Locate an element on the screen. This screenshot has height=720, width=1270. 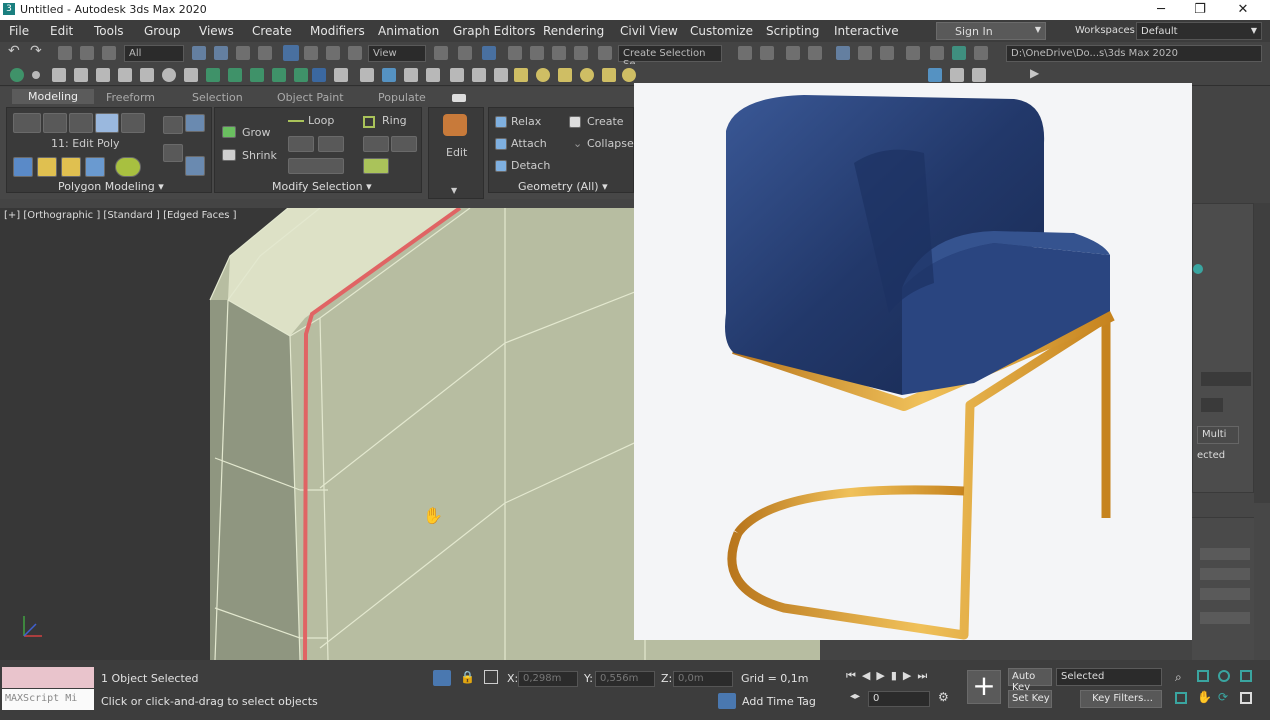
border-mode-button is located at coordinates (81, 123).